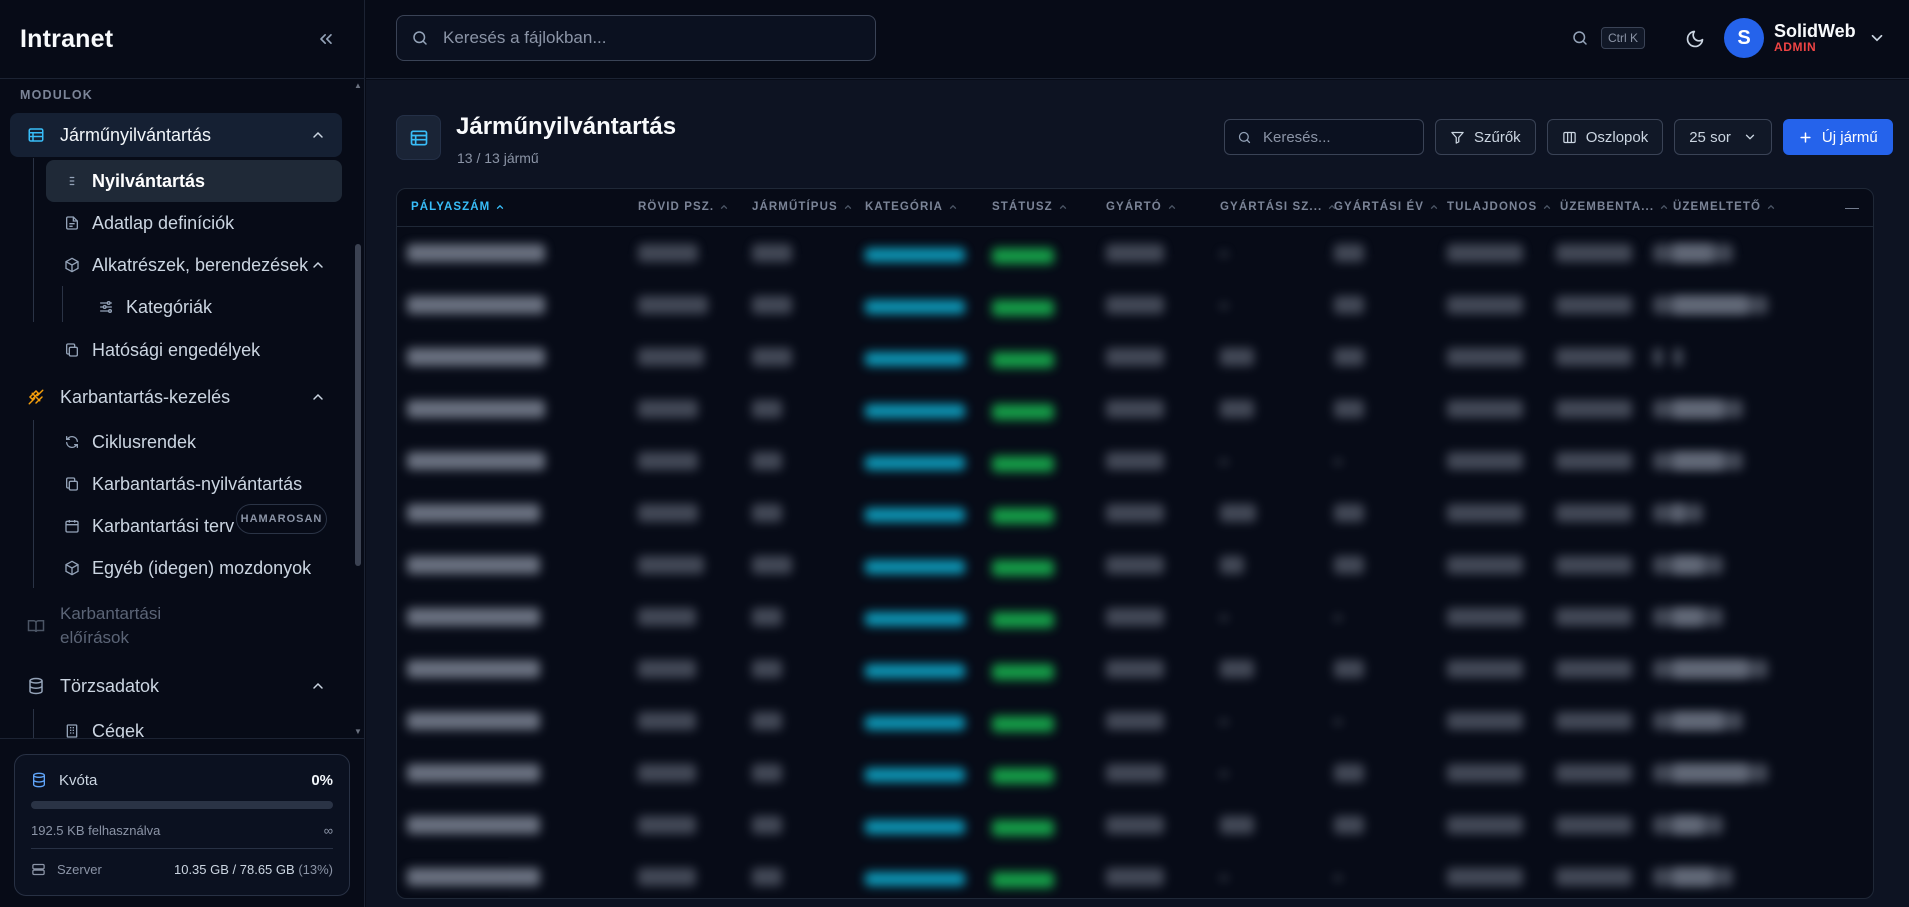  Describe the element at coordinates (1723, 137) in the screenshot. I see `rows-per-page-select: 25 sor` at that location.